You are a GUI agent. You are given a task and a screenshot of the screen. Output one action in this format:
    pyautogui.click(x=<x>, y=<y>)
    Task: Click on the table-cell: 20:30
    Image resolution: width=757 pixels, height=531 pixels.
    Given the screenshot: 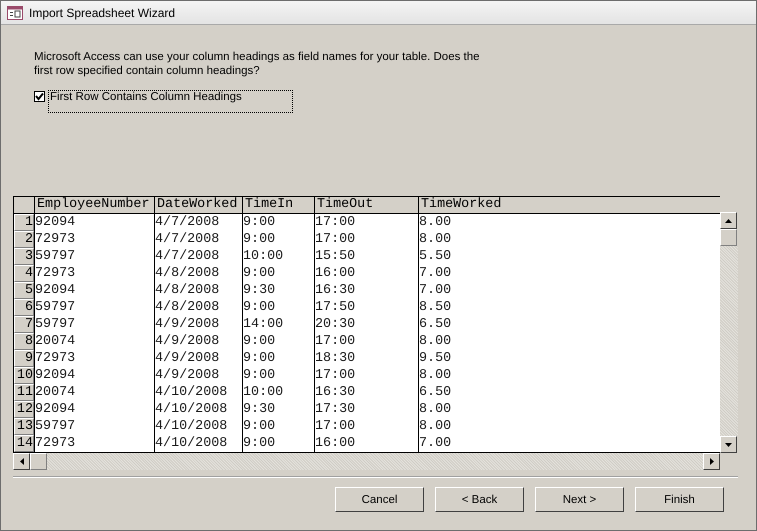 What is the action you would take?
    pyautogui.click(x=366, y=324)
    